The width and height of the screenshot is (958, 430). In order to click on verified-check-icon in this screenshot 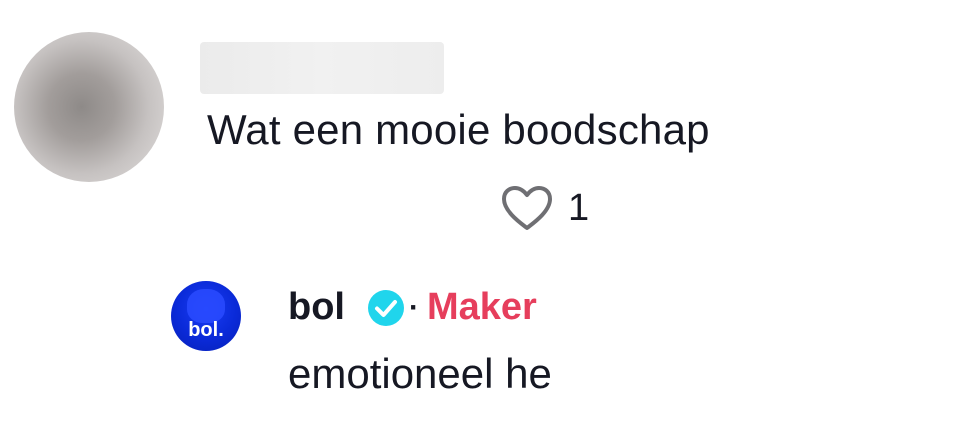, I will do `click(385, 307)`.